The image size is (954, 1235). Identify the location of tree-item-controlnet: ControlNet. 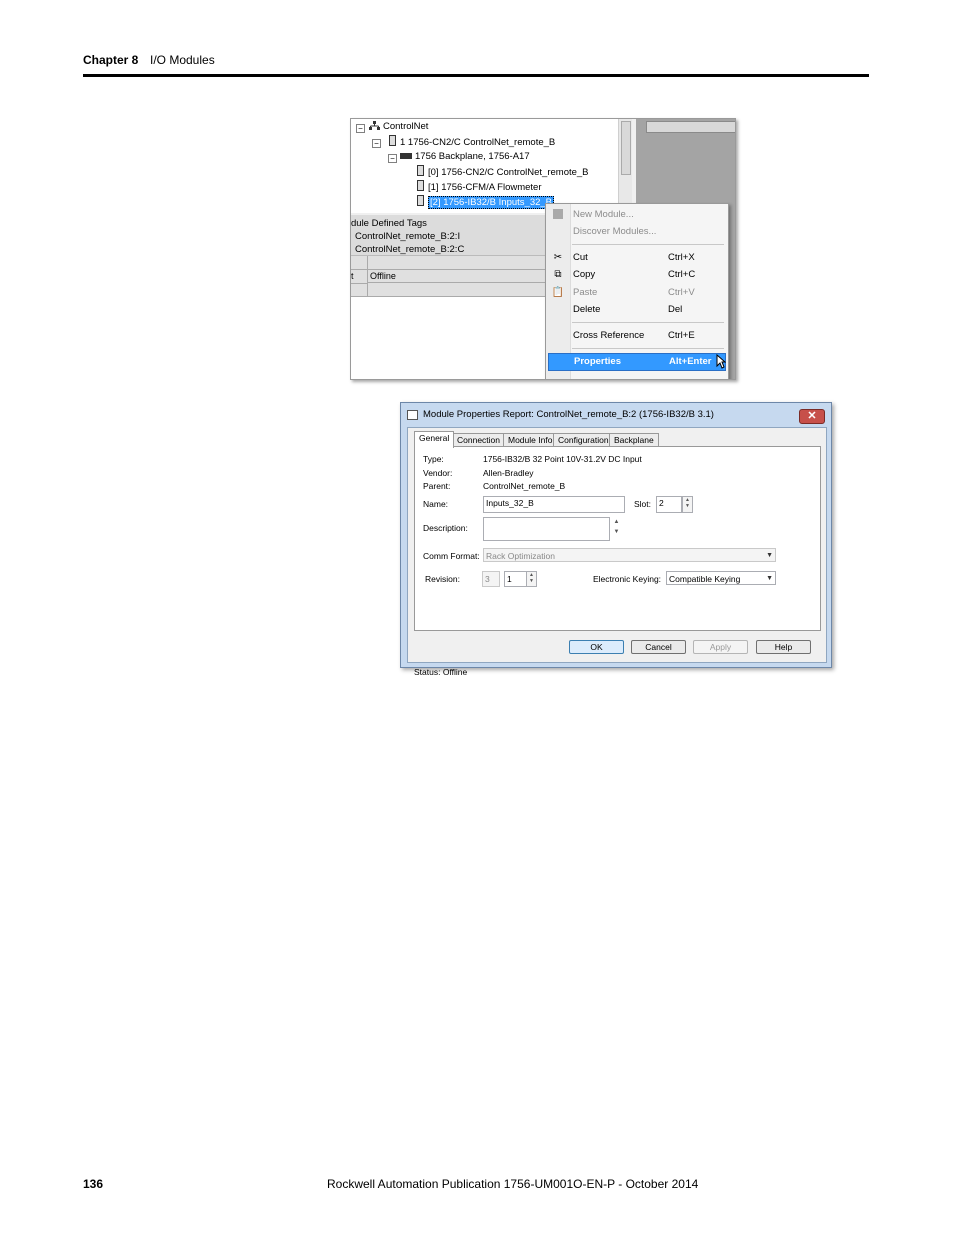
(398, 126).